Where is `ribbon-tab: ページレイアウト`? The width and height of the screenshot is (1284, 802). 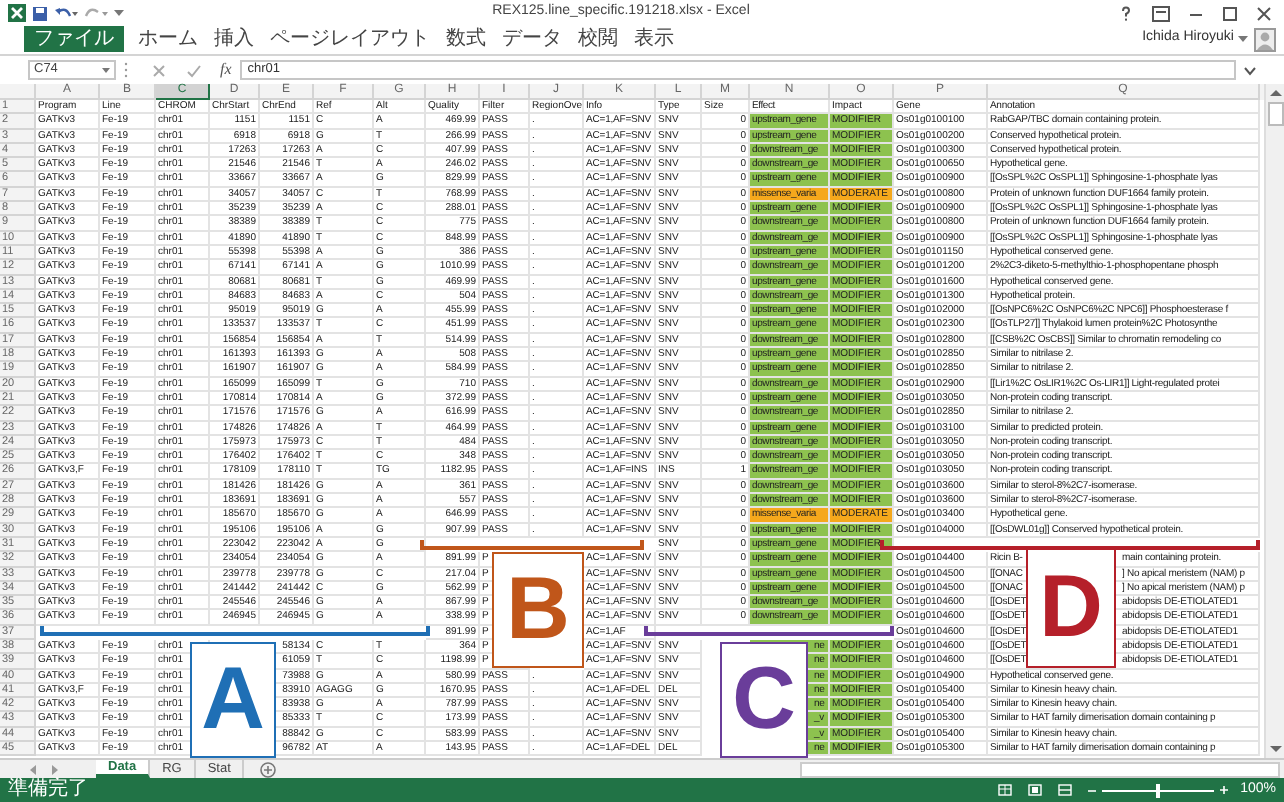 ribbon-tab: ページレイアウト is located at coordinates (350, 39).